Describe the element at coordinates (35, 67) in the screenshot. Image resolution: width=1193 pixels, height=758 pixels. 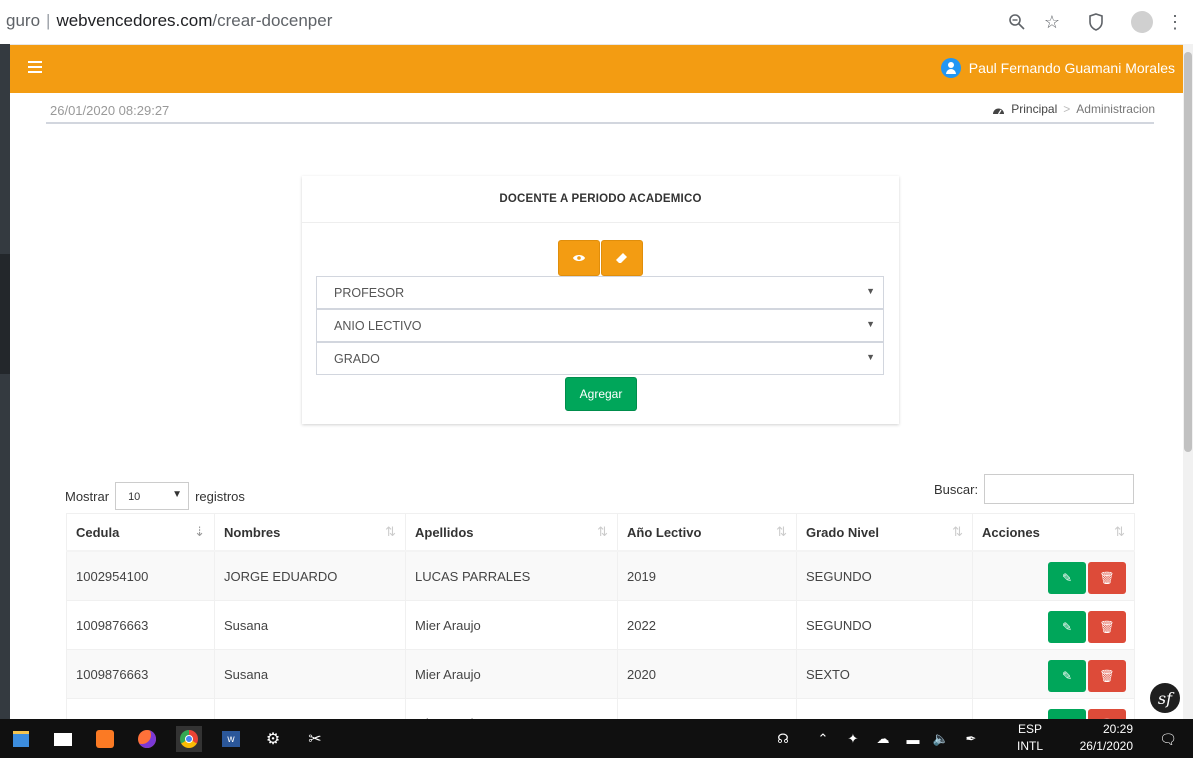
I see `hamburger-menu-icon` at that location.